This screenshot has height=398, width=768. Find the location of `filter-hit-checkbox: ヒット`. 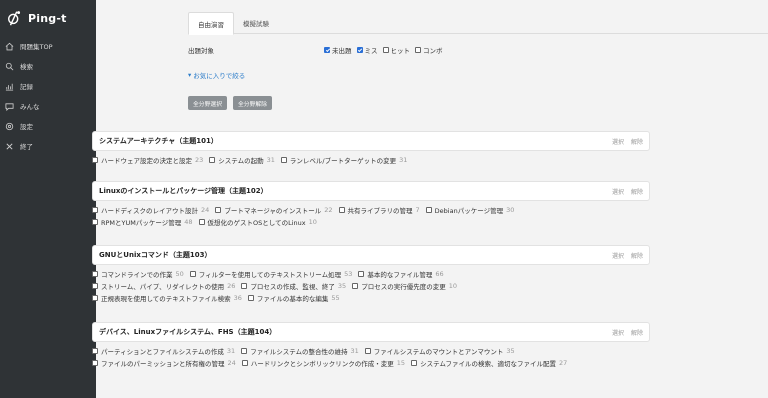

filter-hit-checkbox: ヒット is located at coordinates (396, 50).